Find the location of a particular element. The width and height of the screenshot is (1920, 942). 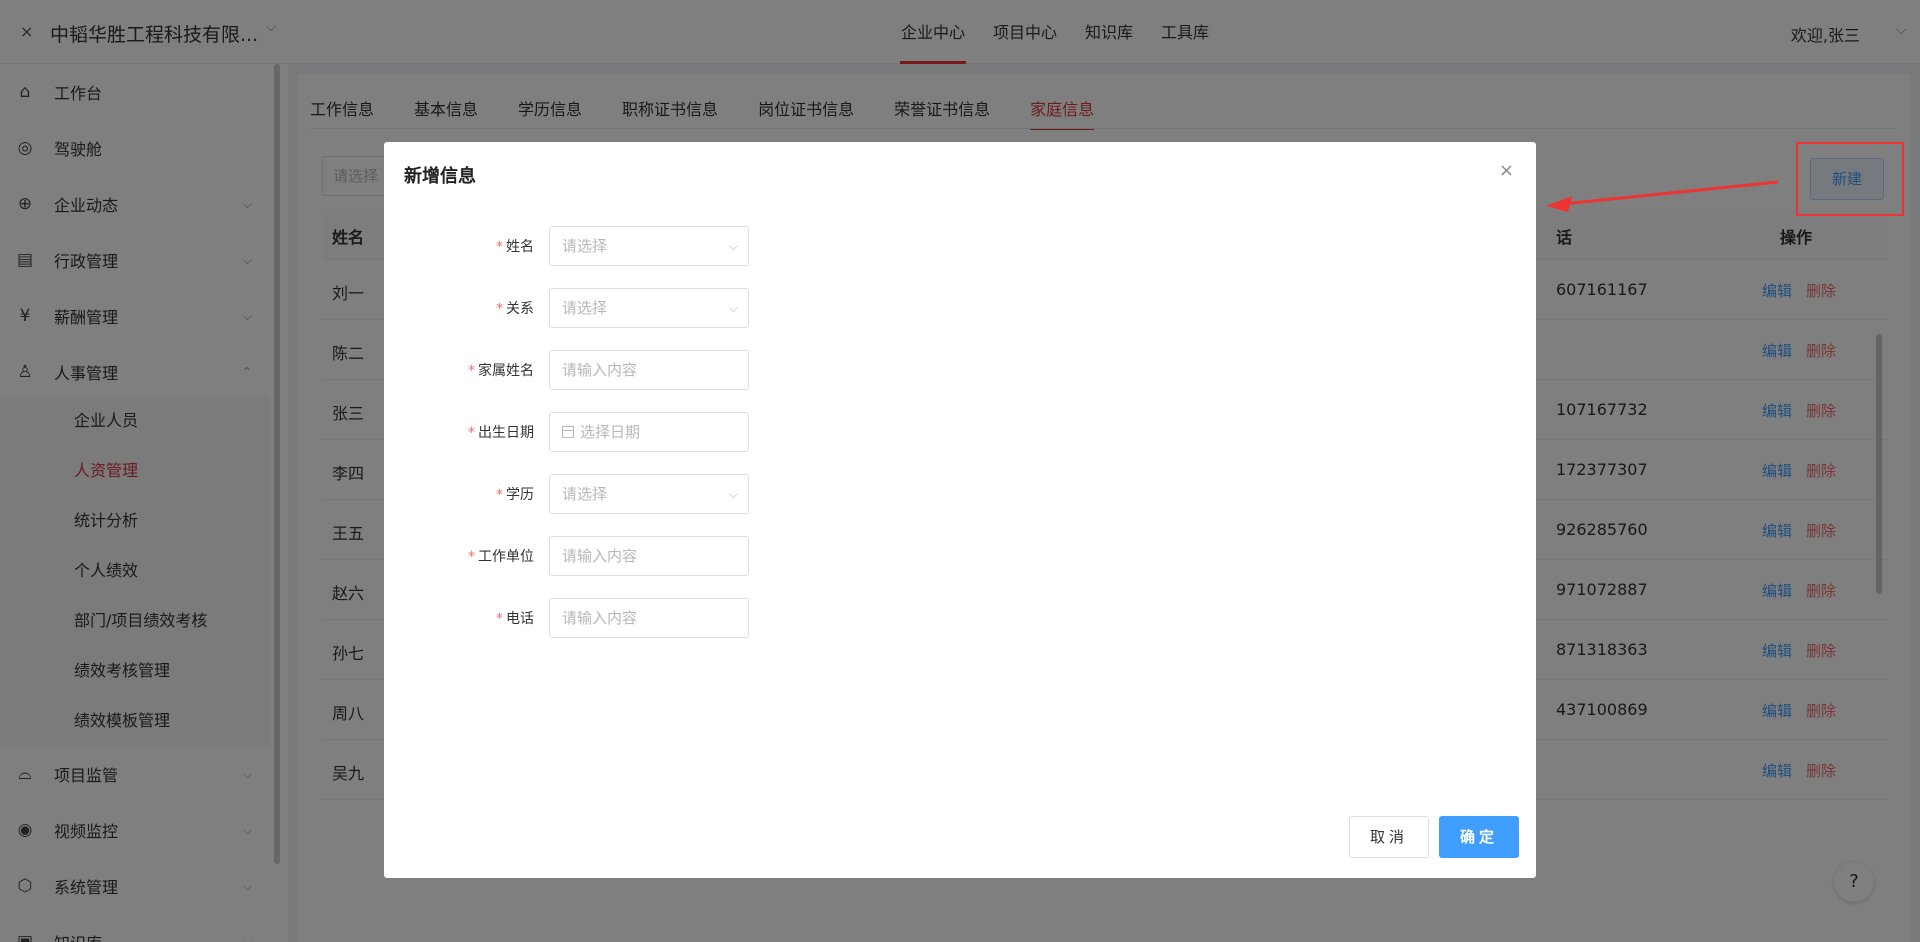

form-row-phone: * 电话 请输入内容 is located at coordinates (684, 618).